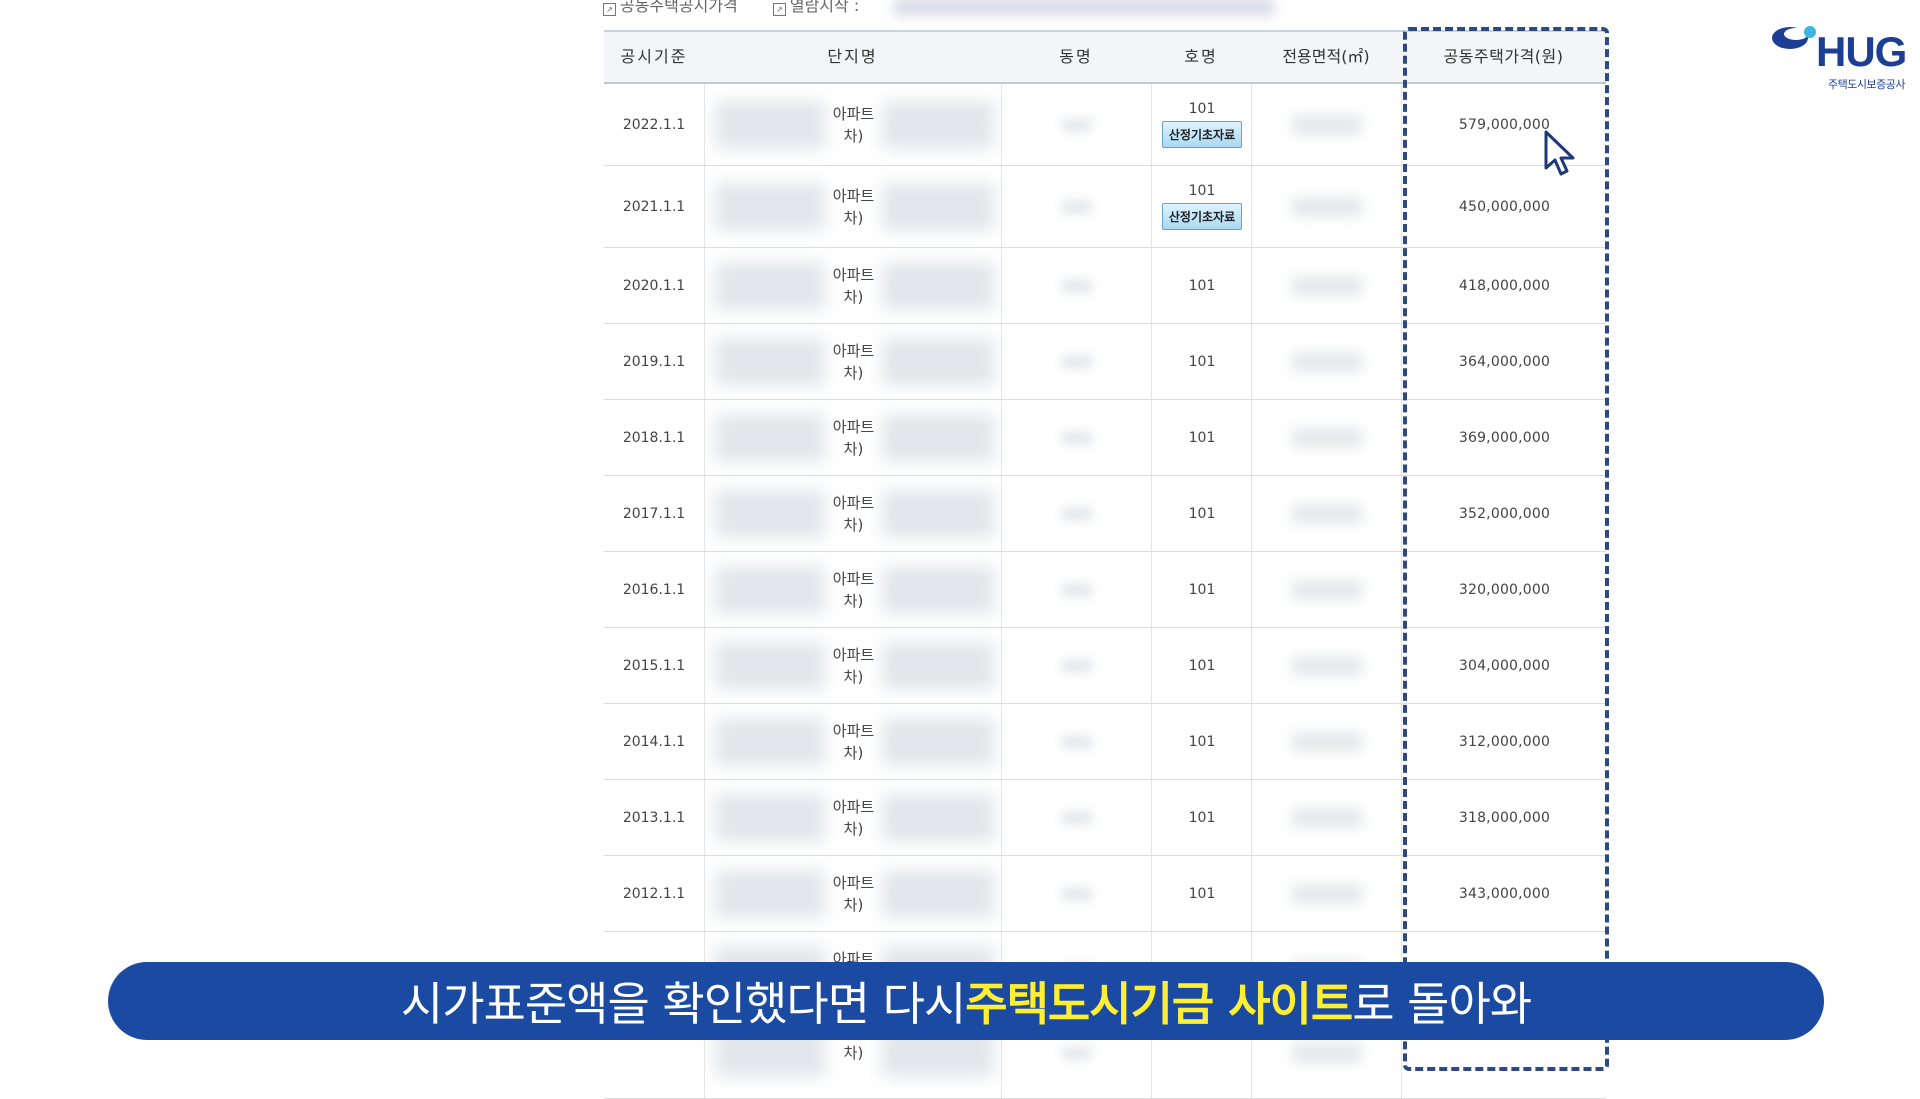 The width and height of the screenshot is (1920, 1099). Describe the element at coordinates (1504, 206) in the screenshot. I see `housing-price: 450,000,000` at that location.